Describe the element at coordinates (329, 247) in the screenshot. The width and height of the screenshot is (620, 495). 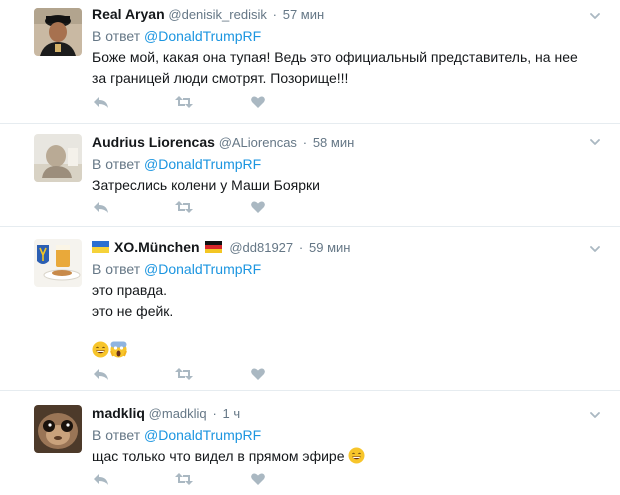
I see `timestamp: 59 мин` at that location.